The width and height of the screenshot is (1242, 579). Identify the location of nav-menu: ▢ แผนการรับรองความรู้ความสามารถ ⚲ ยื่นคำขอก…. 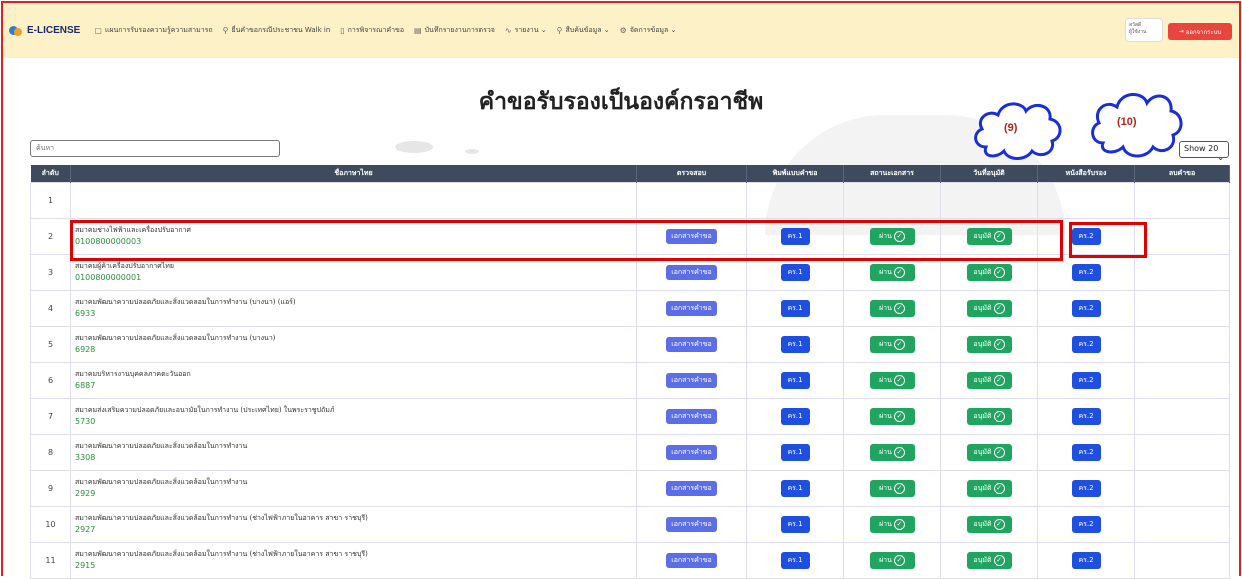
(385, 30).